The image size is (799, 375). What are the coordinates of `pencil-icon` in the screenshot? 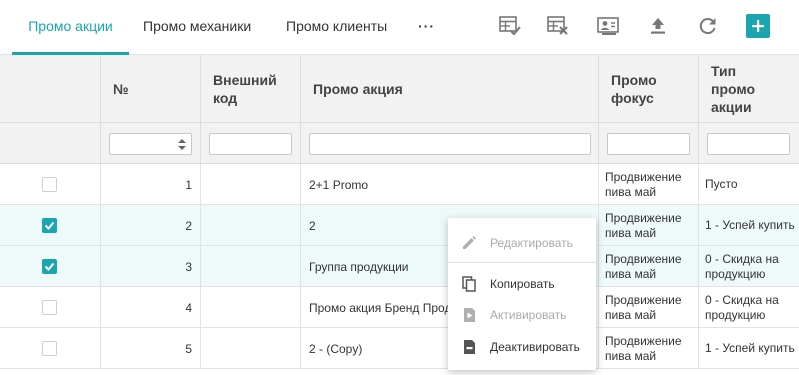 It's located at (469, 242).